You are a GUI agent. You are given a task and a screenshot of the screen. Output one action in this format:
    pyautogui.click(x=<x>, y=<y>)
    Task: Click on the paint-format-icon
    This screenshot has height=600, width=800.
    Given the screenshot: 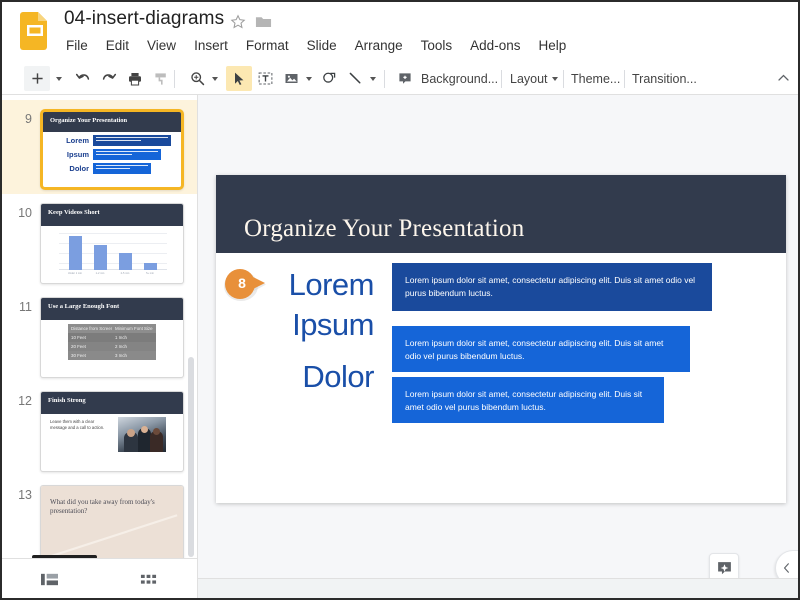 What is the action you would take?
    pyautogui.click(x=161, y=78)
    